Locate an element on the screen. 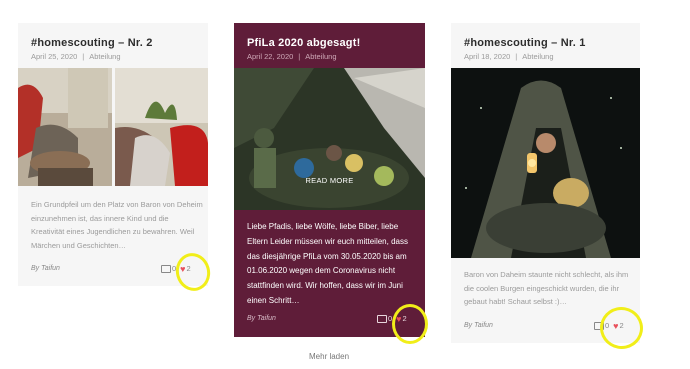 This screenshot has width=690, height=369. load-more-button: Mehr laden is located at coordinates (329, 356).